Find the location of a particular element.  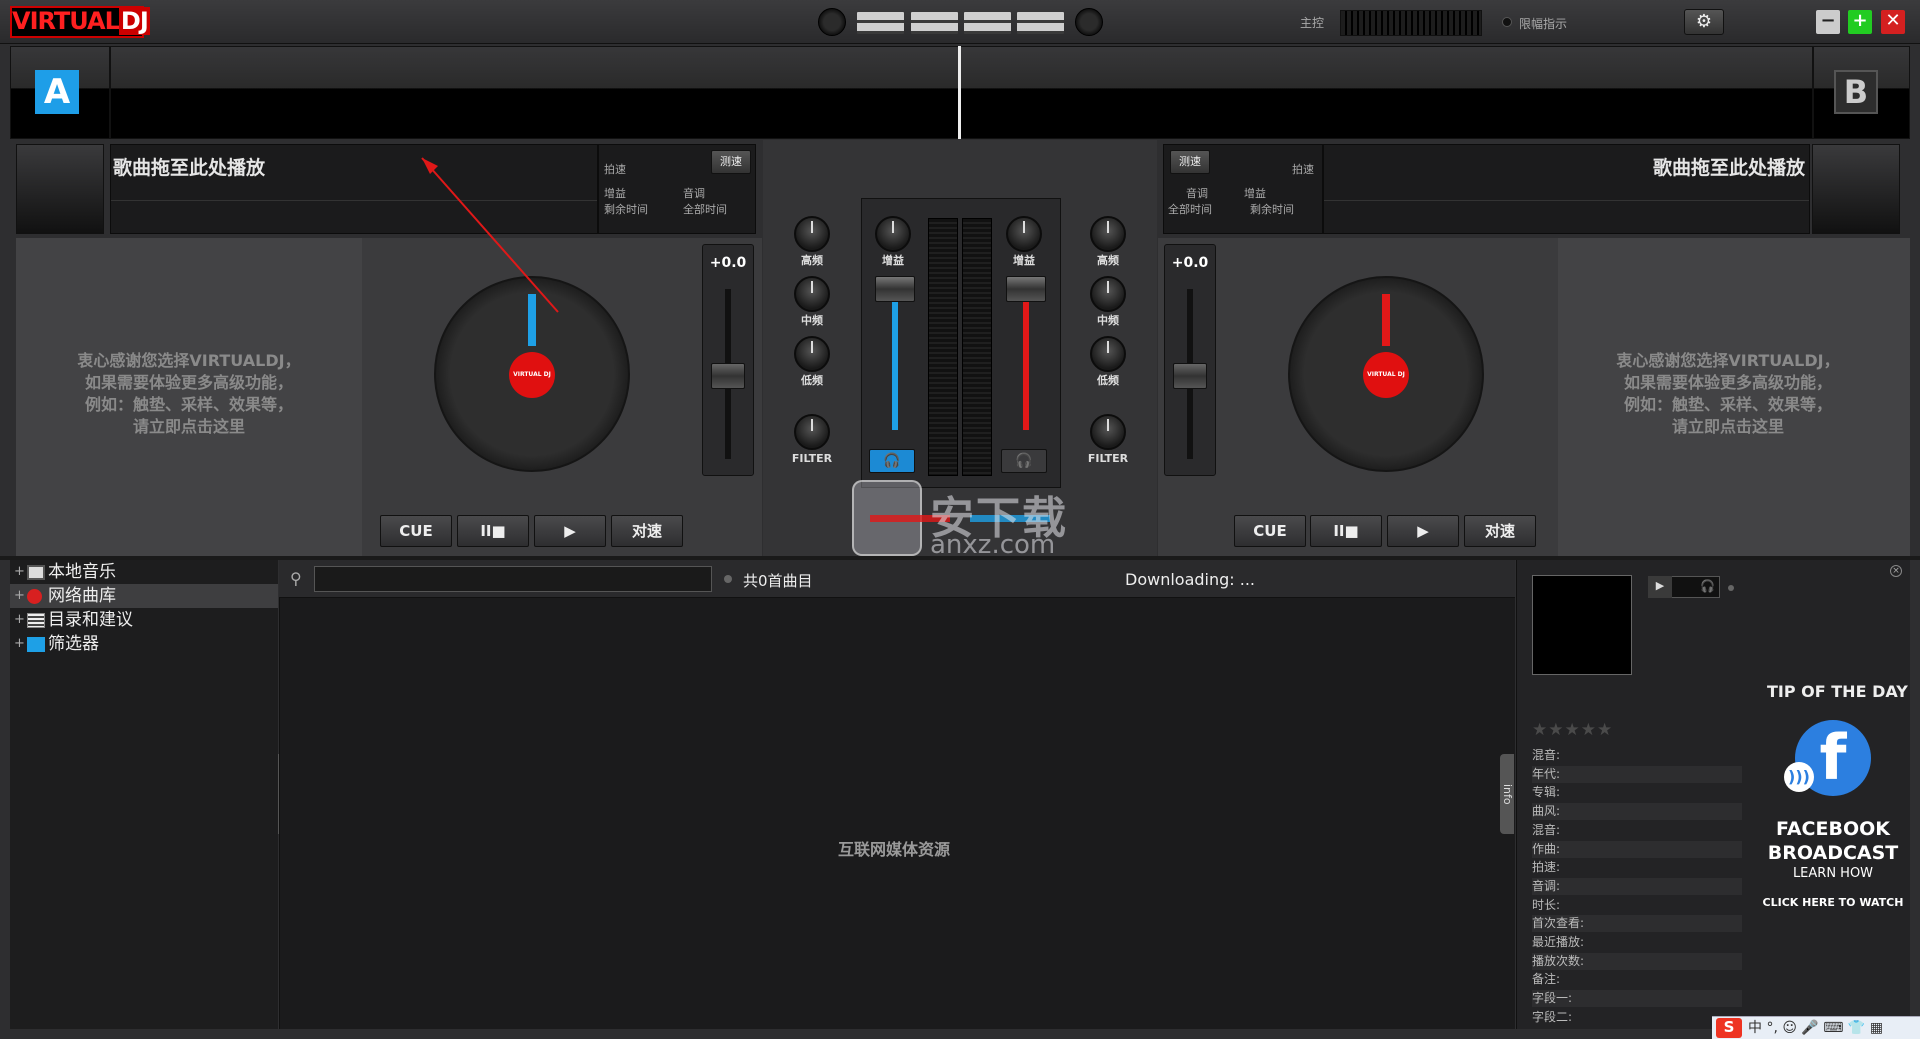

deck-a-play-button: ▶ is located at coordinates (570, 531).